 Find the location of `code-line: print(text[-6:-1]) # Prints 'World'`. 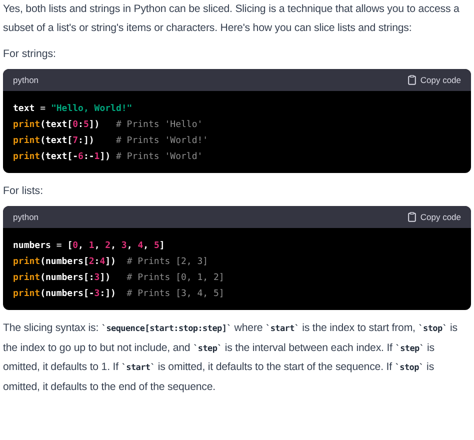

code-line: print(text[-6:-1]) # Prints 'World' is located at coordinates (108, 157).